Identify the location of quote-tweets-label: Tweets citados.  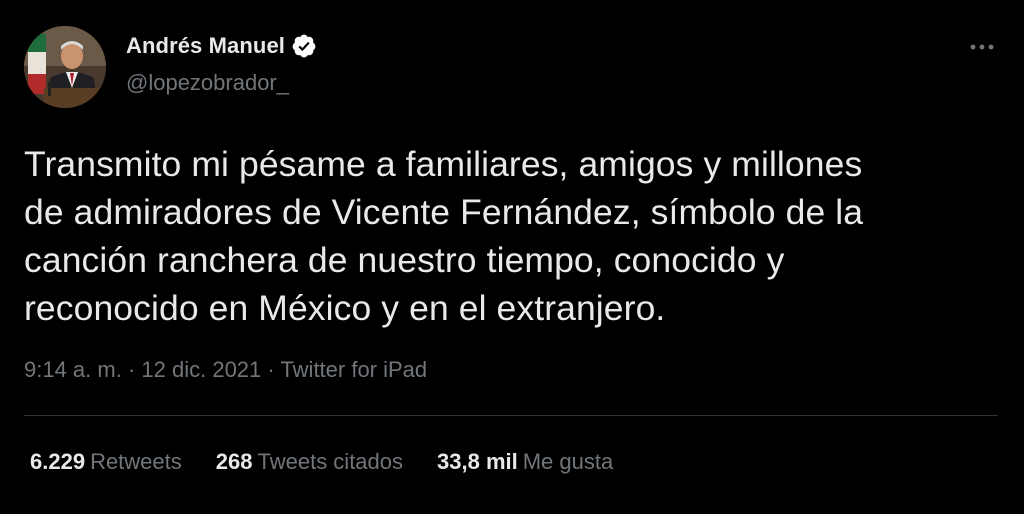
(330, 461).